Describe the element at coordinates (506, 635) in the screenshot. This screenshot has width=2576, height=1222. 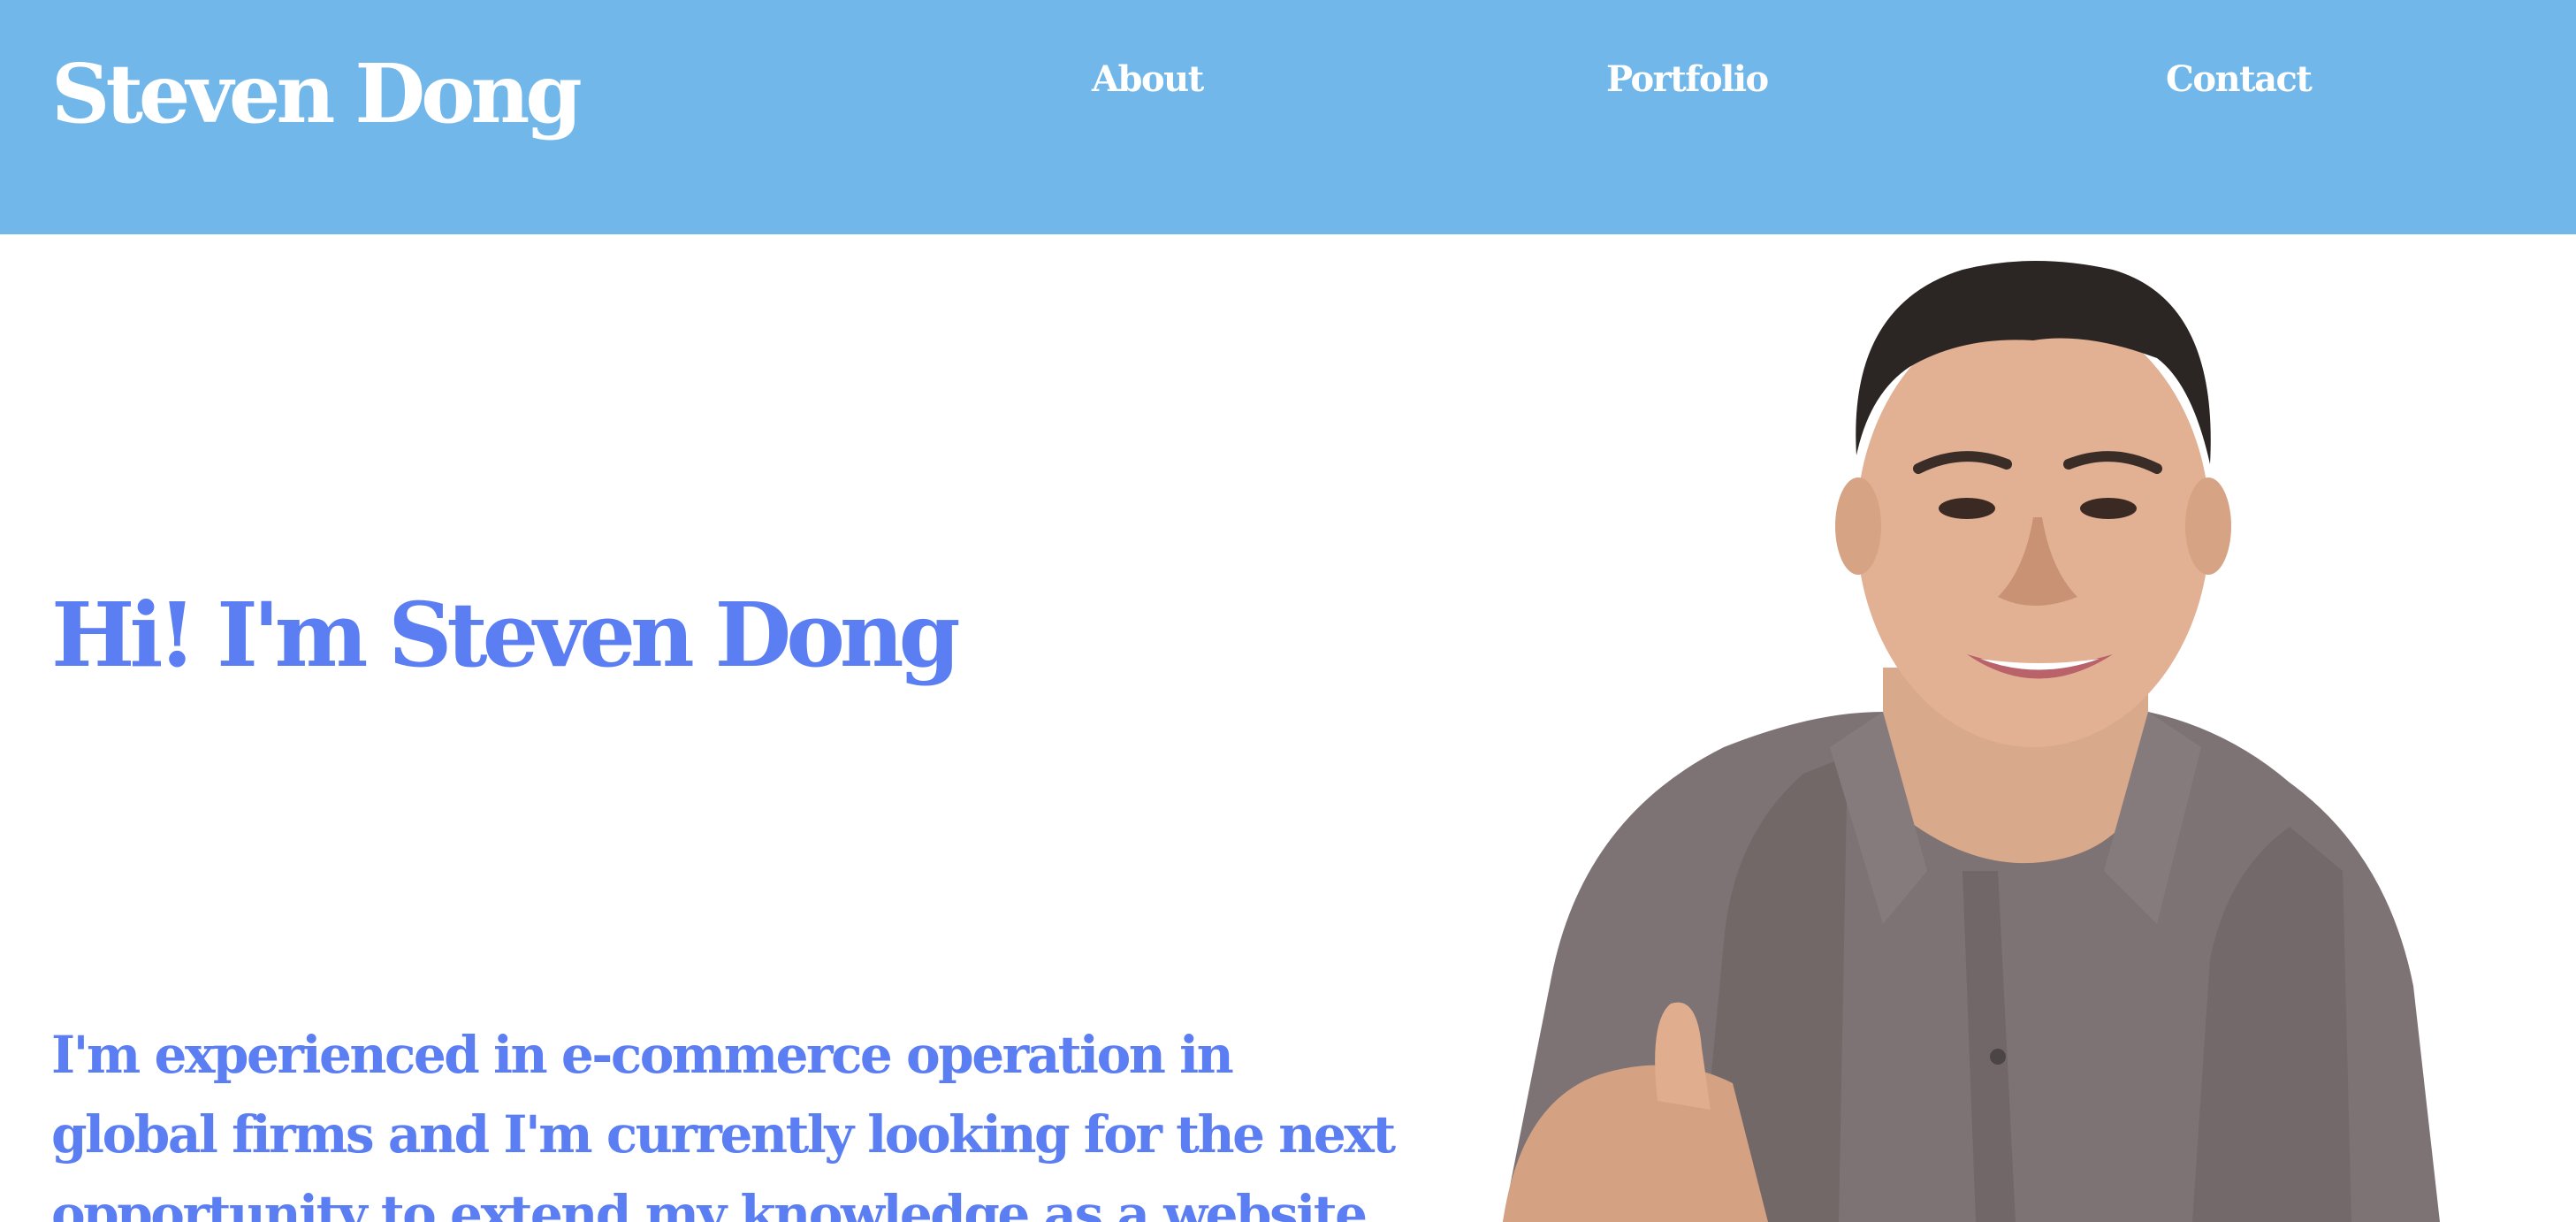
I see `hero-title: Hi! I'm Steven Dong` at that location.